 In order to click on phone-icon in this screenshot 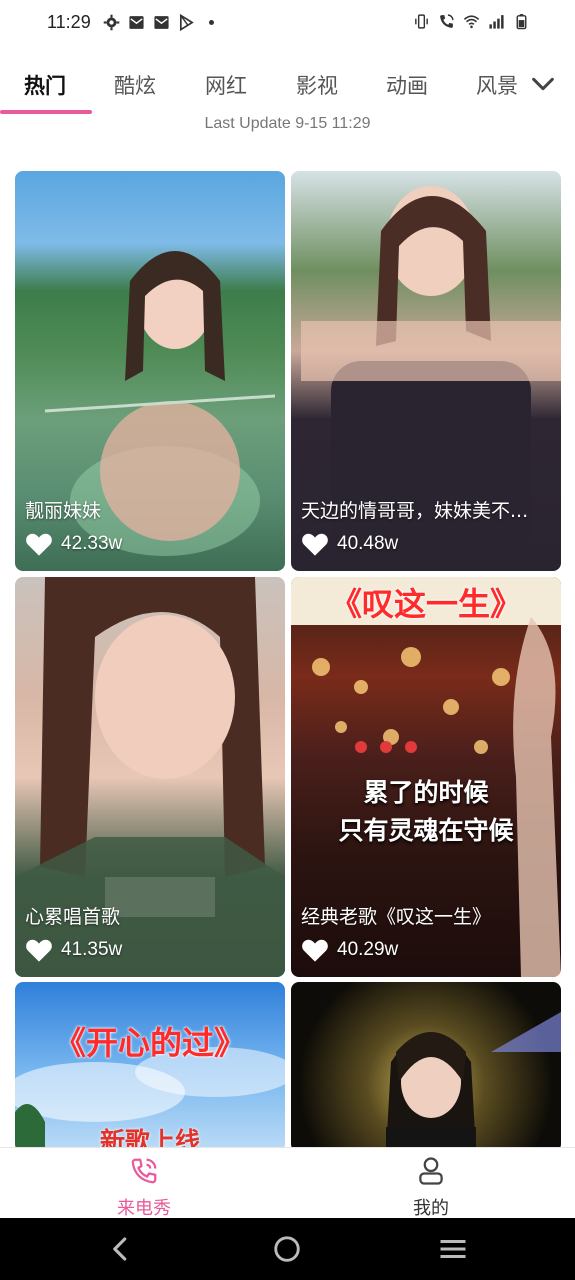, I will do `click(144, 1171)`.